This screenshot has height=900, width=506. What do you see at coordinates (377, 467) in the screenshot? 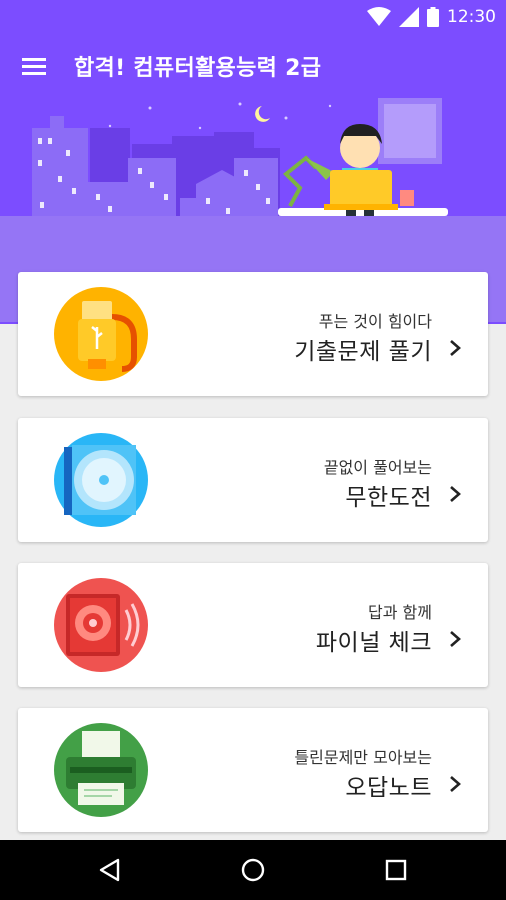
I see `card-subtitle: 끝없이 풀어보는` at bounding box center [377, 467].